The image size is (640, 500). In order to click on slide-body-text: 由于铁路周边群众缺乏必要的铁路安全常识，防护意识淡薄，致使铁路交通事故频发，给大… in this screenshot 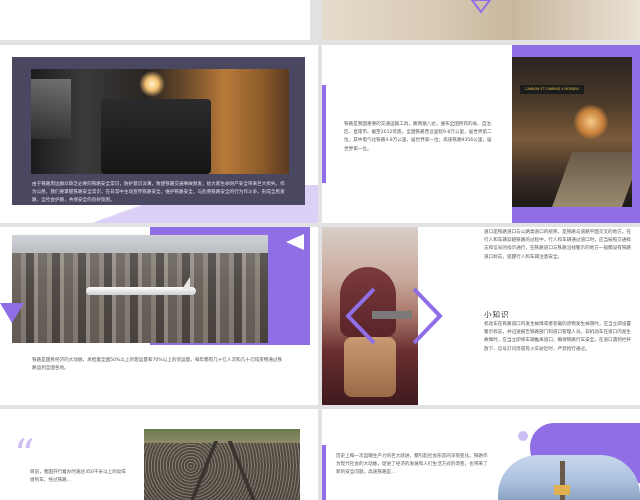, I will do `click(158, 193)`.